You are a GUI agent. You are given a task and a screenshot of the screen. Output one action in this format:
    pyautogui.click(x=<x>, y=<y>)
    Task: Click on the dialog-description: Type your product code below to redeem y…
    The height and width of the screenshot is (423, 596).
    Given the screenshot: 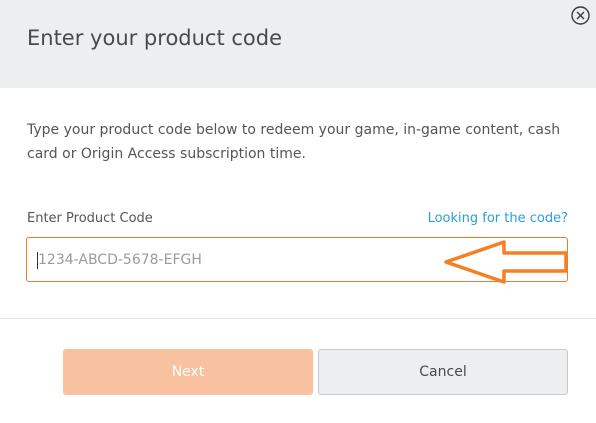 What is the action you would take?
    pyautogui.click(x=294, y=142)
    